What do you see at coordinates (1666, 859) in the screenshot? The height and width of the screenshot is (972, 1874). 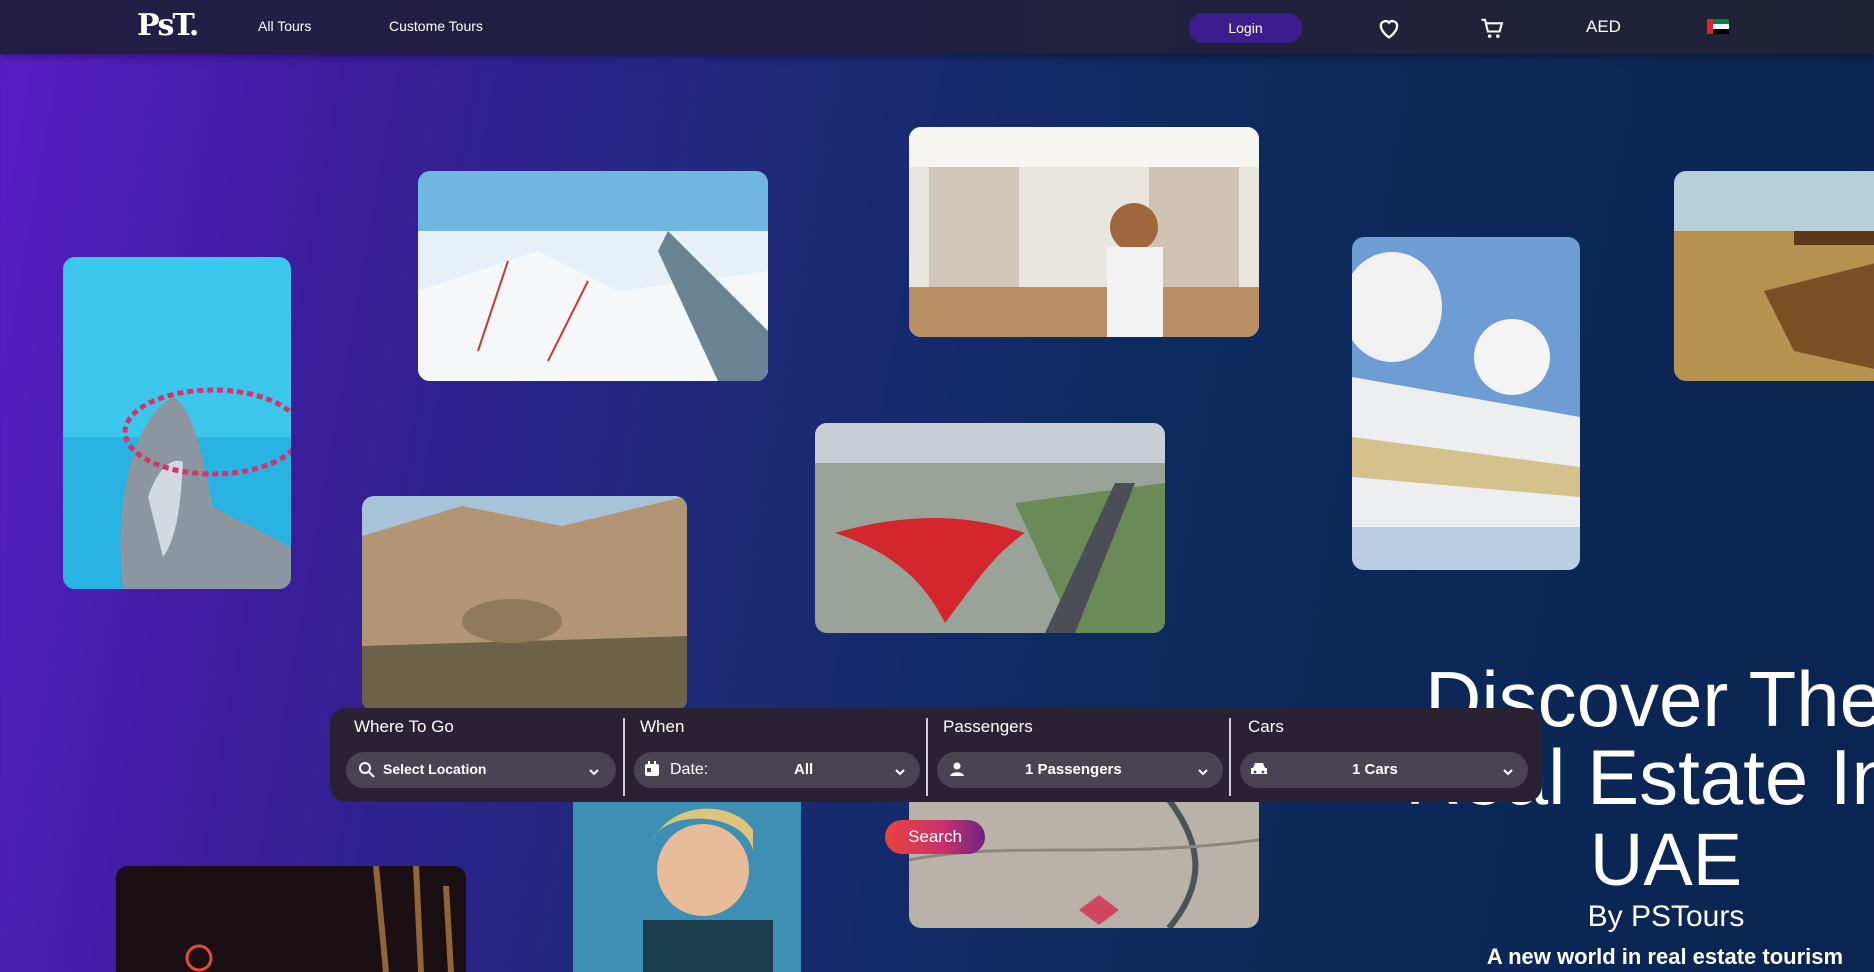 I see `hero-title-line3: UAE` at bounding box center [1666, 859].